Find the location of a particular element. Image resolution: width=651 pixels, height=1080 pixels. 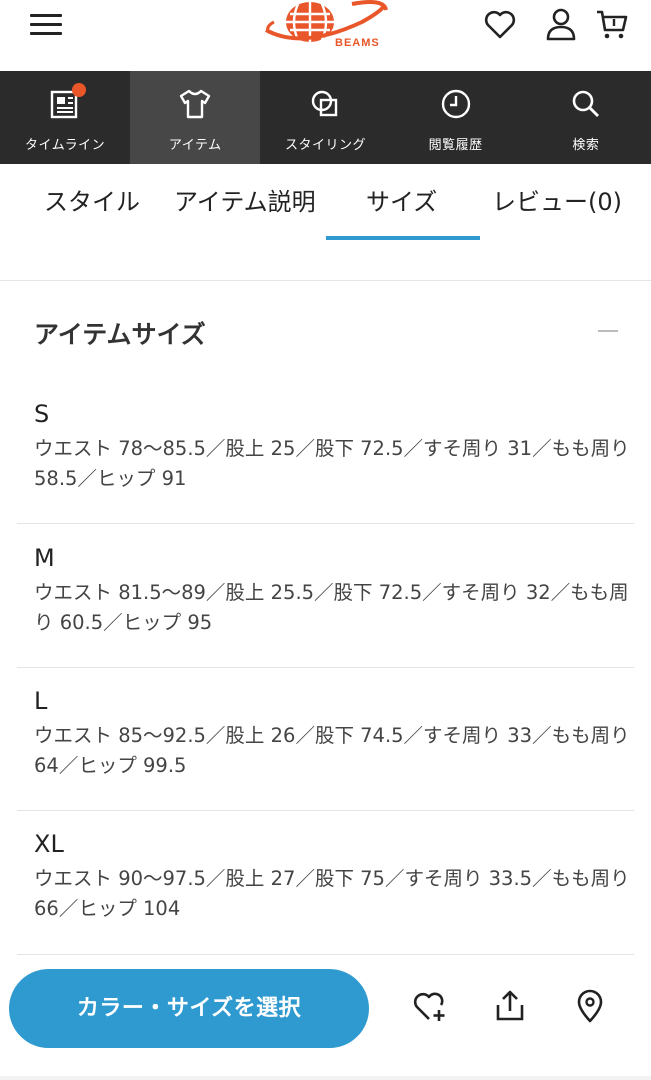

heart-plus-icon is located at coordinates (430, 1006).